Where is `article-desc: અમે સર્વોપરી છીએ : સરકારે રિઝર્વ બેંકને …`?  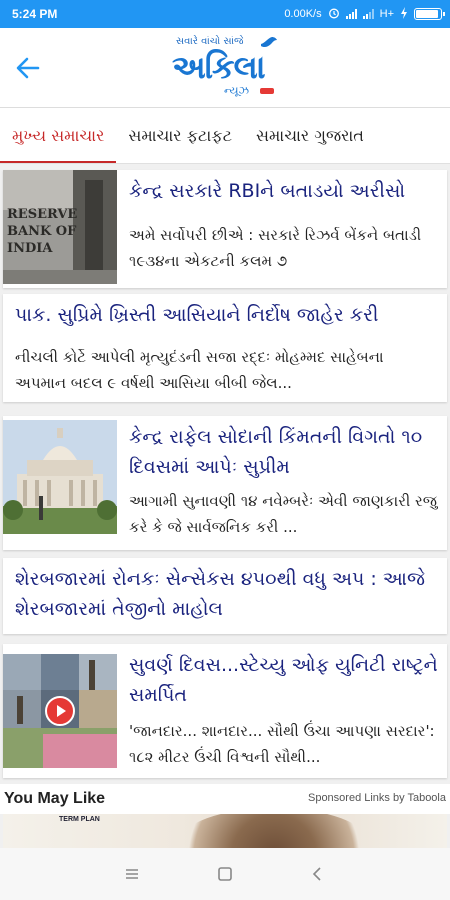
article-desc: અમે સર્વોપરી છીએ : સરકારે રિઝર્વ બેંકને … is located at coordinates (275, 248).